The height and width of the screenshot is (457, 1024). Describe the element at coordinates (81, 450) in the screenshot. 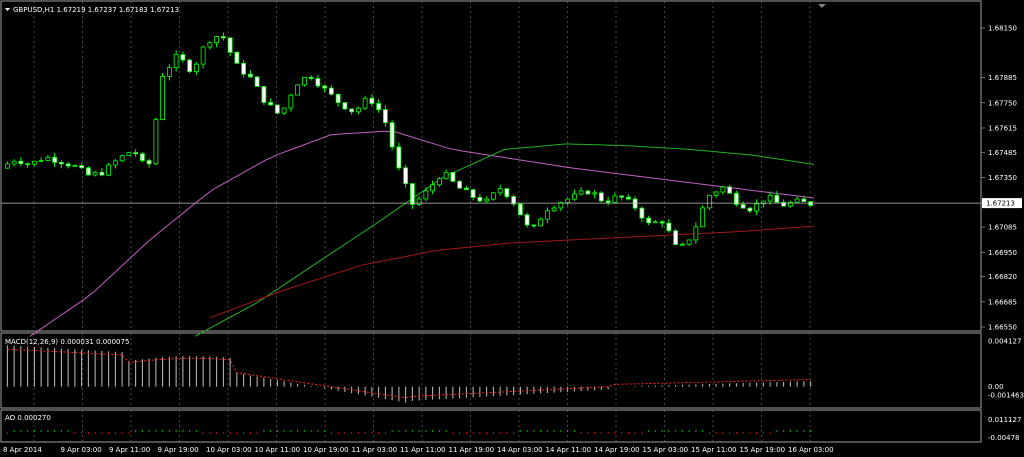

I see `time-label: 9 Apr 03:00` at that location.